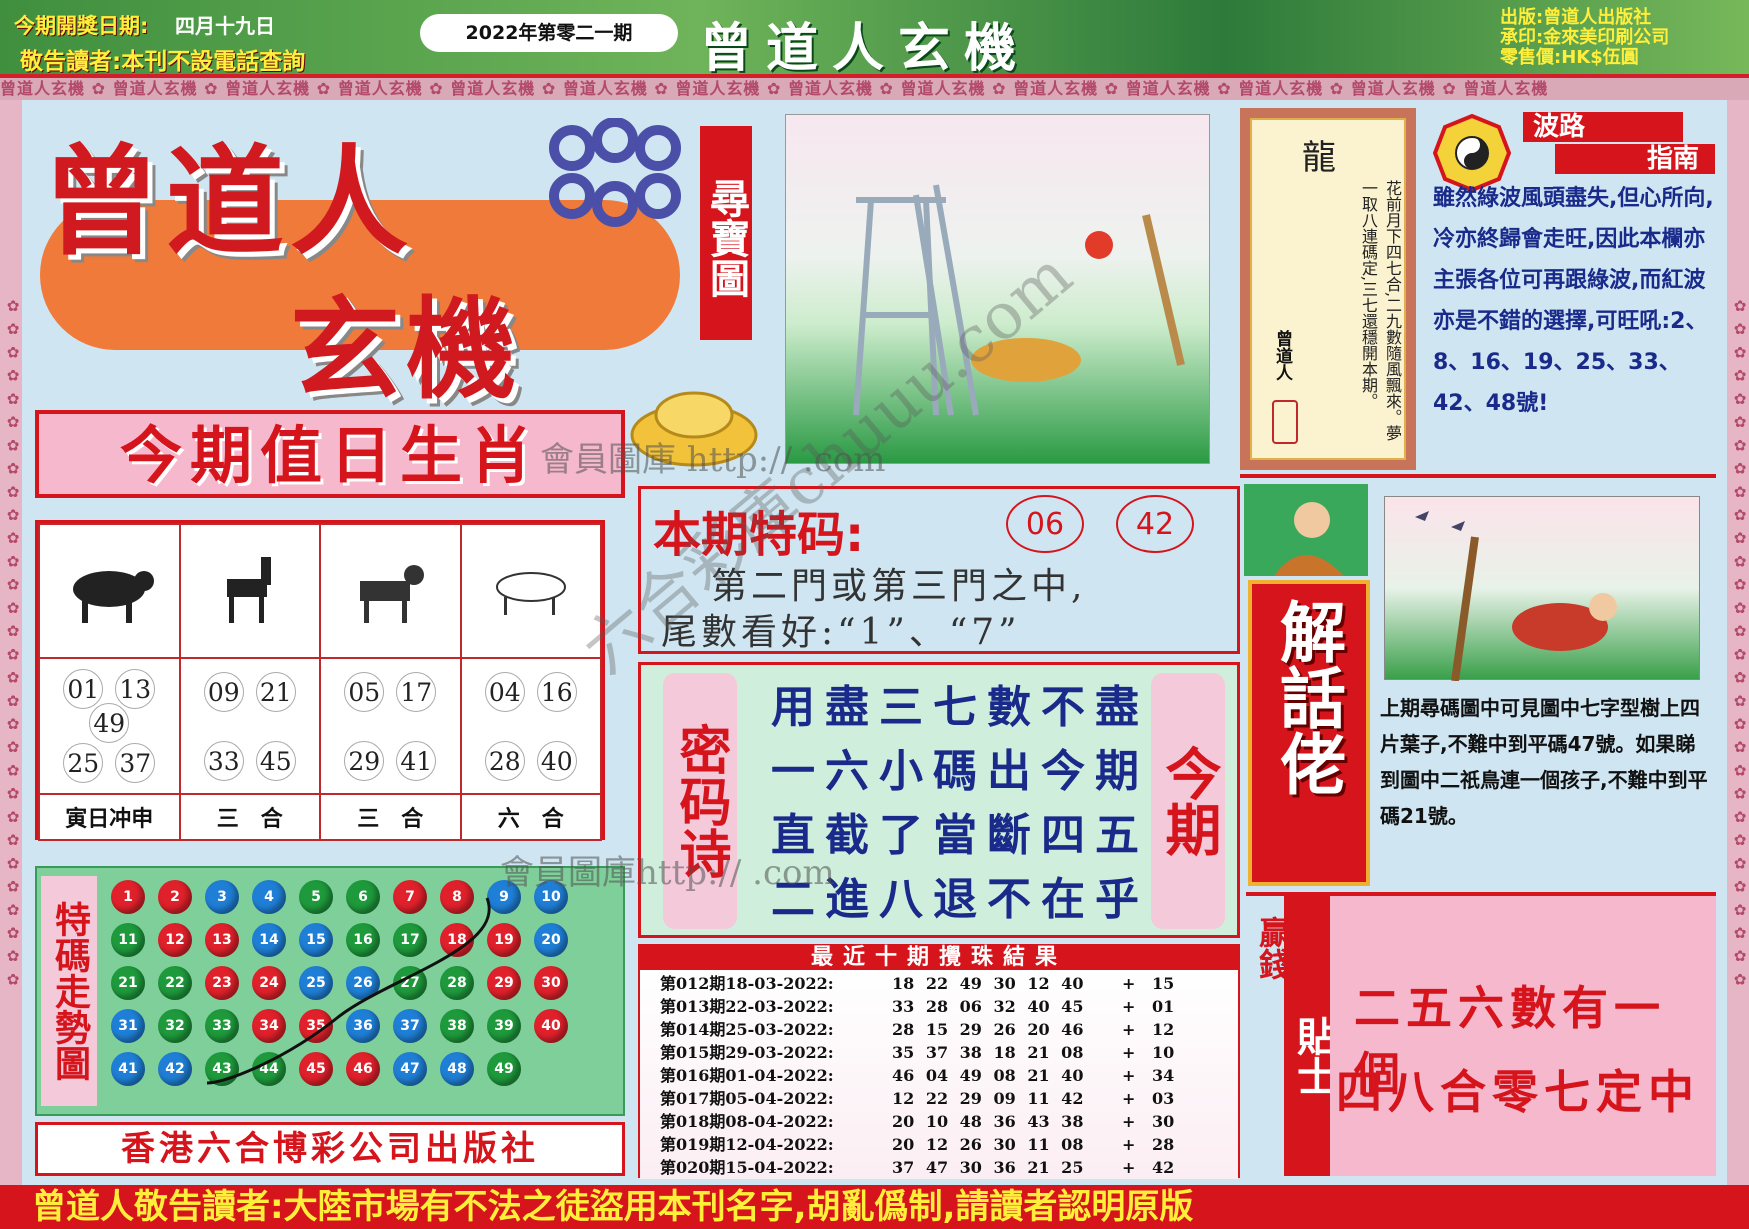 This screenshot has width=1749, height=1229. Describe the element at coordinates (944, 1029) in the screenshot. I see `result-row: 第014期25-03-2022: 28 15 29 26 20 46 +12` at that location.